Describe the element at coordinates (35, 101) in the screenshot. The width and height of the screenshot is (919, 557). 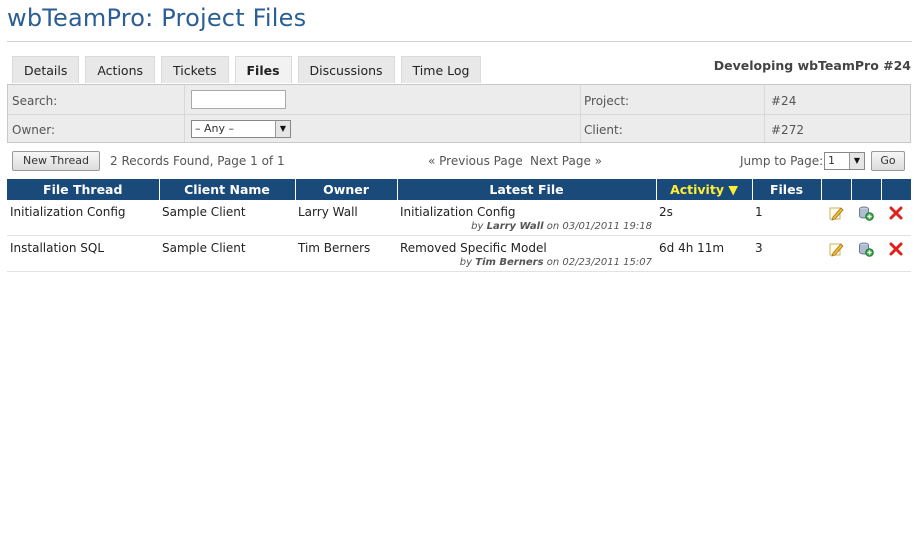
I see `search-label: Search:` at that location.